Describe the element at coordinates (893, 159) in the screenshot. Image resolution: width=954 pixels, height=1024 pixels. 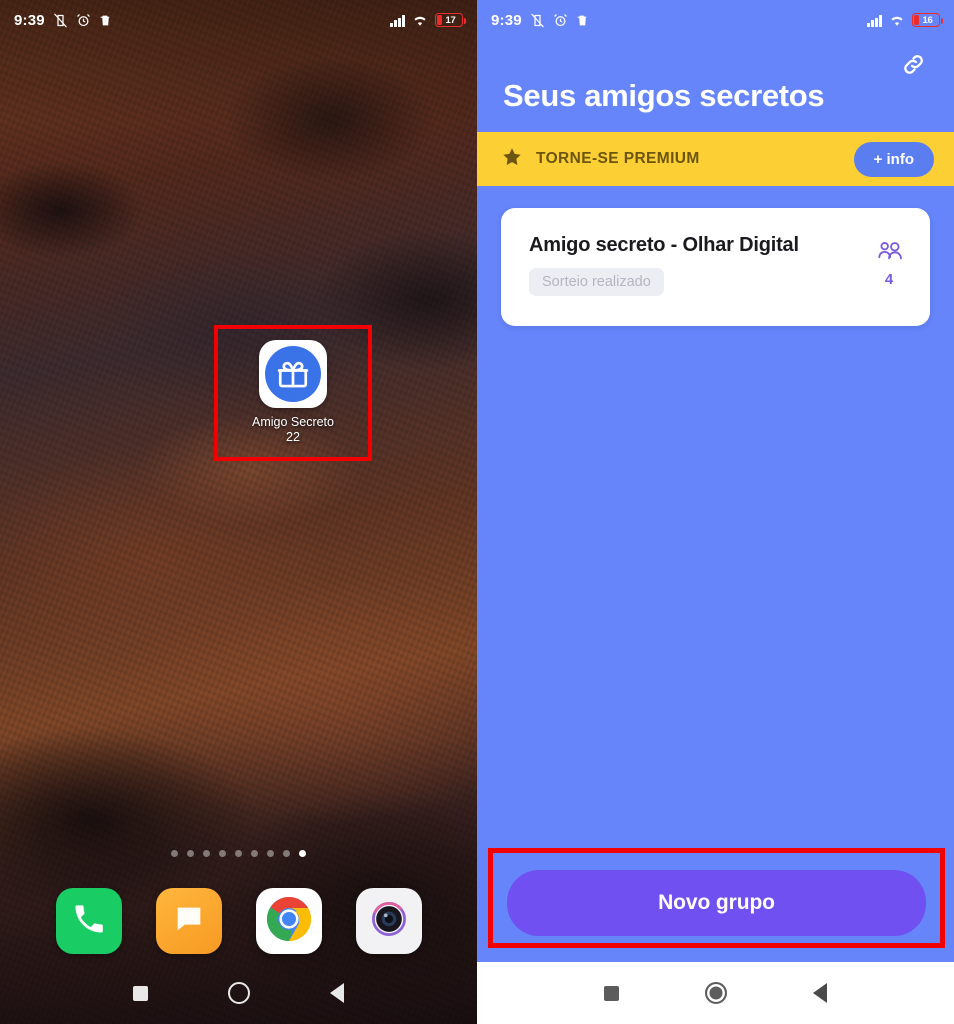
I see `more-info-button: + info` at that location.